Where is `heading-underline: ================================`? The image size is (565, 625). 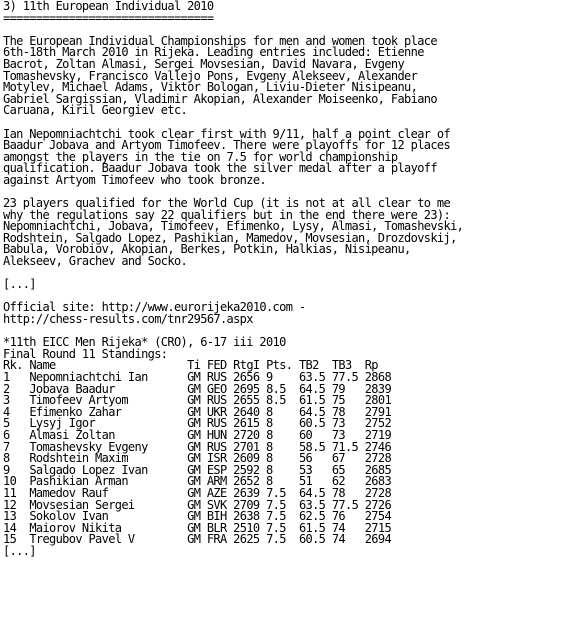 heading-underline: ================================ is located at coordinates (108, 17).